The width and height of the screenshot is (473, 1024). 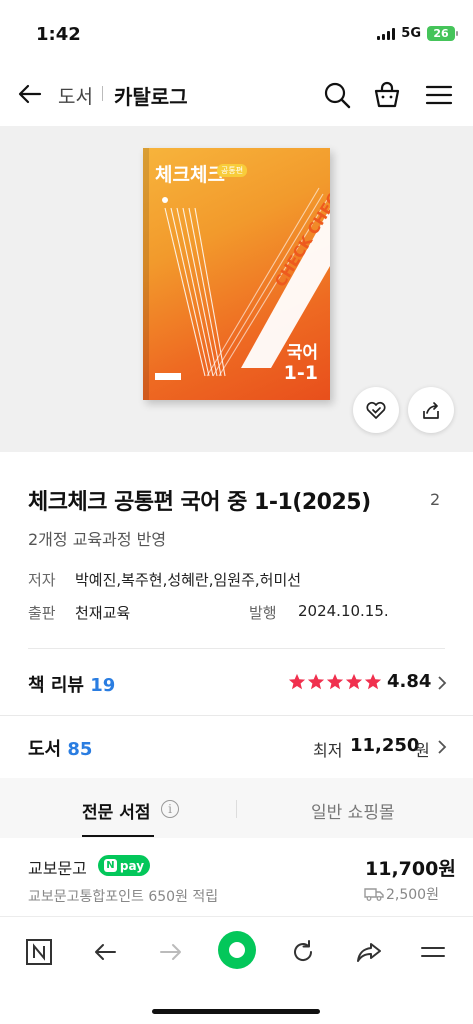 I want to click on browser-forward-button, so click(x=171, y=952).